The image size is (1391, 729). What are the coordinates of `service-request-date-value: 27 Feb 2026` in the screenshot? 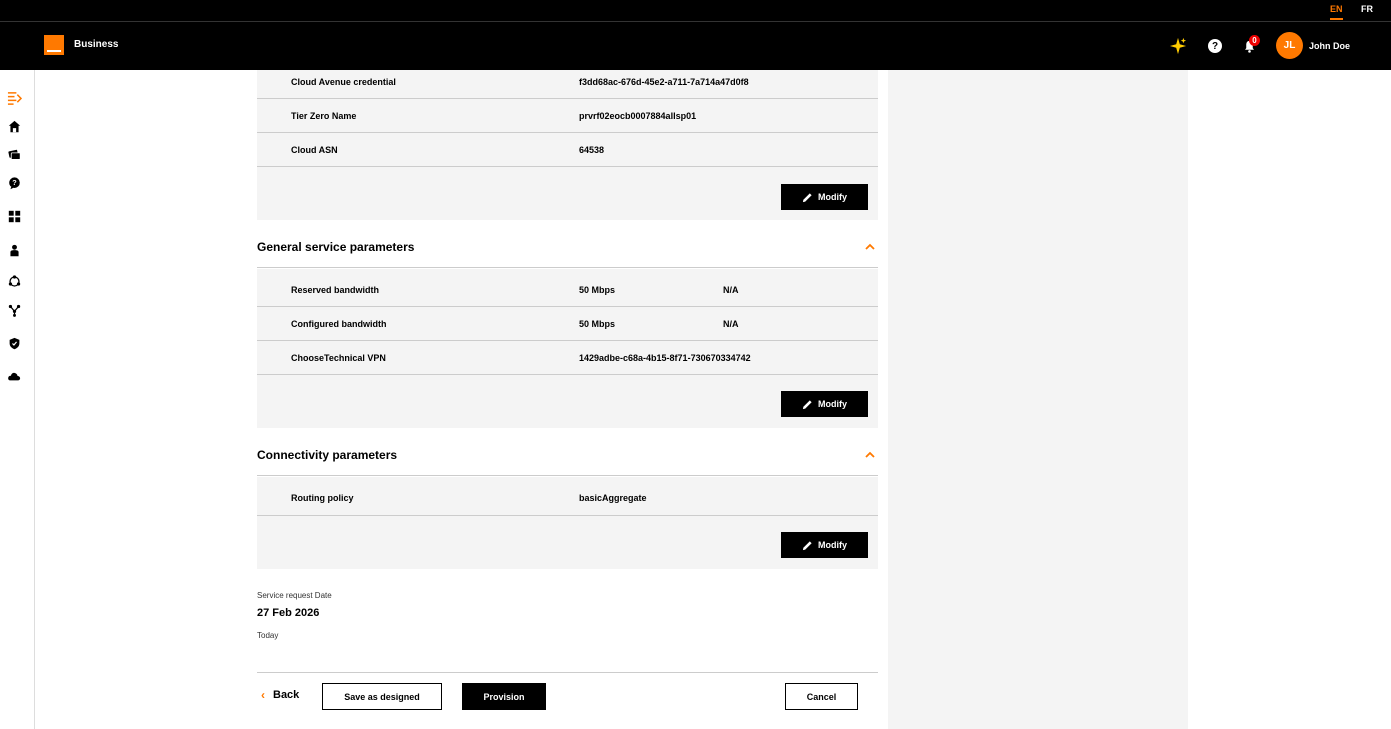 It's located at (288, 613).